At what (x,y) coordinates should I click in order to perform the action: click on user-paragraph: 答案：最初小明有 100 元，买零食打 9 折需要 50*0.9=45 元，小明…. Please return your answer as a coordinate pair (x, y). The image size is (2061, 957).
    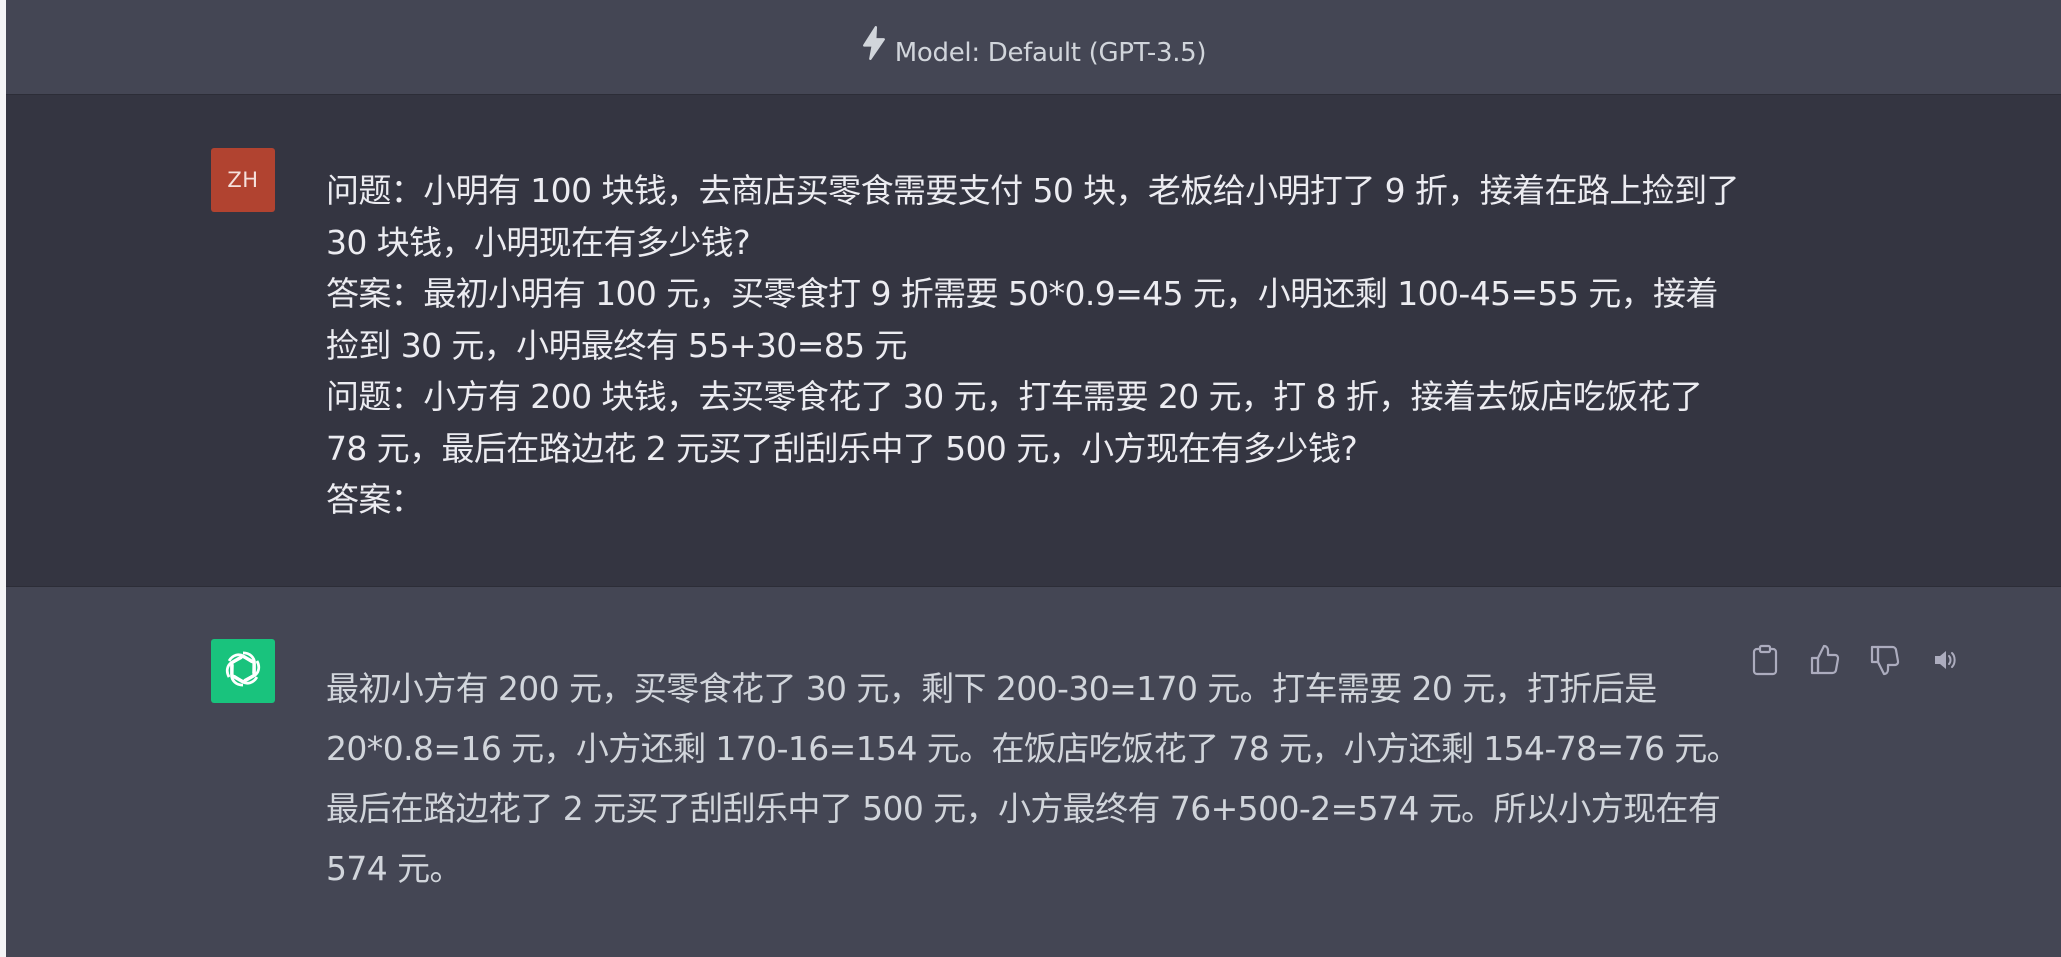
    Looking at the image, I should click on (1022, 319).